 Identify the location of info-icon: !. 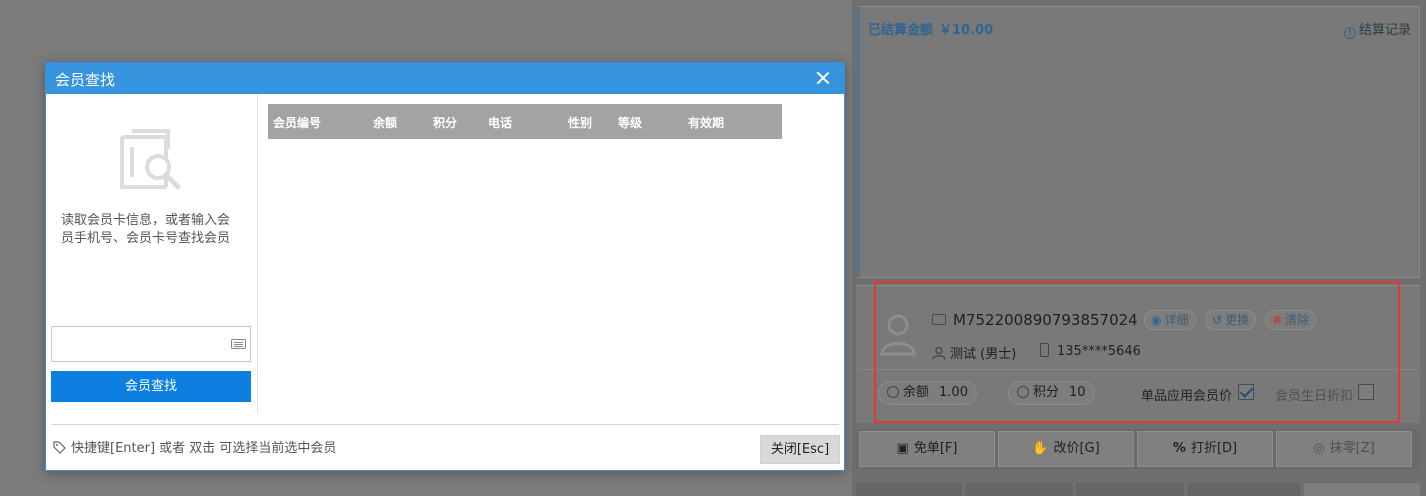
(1349, 33).